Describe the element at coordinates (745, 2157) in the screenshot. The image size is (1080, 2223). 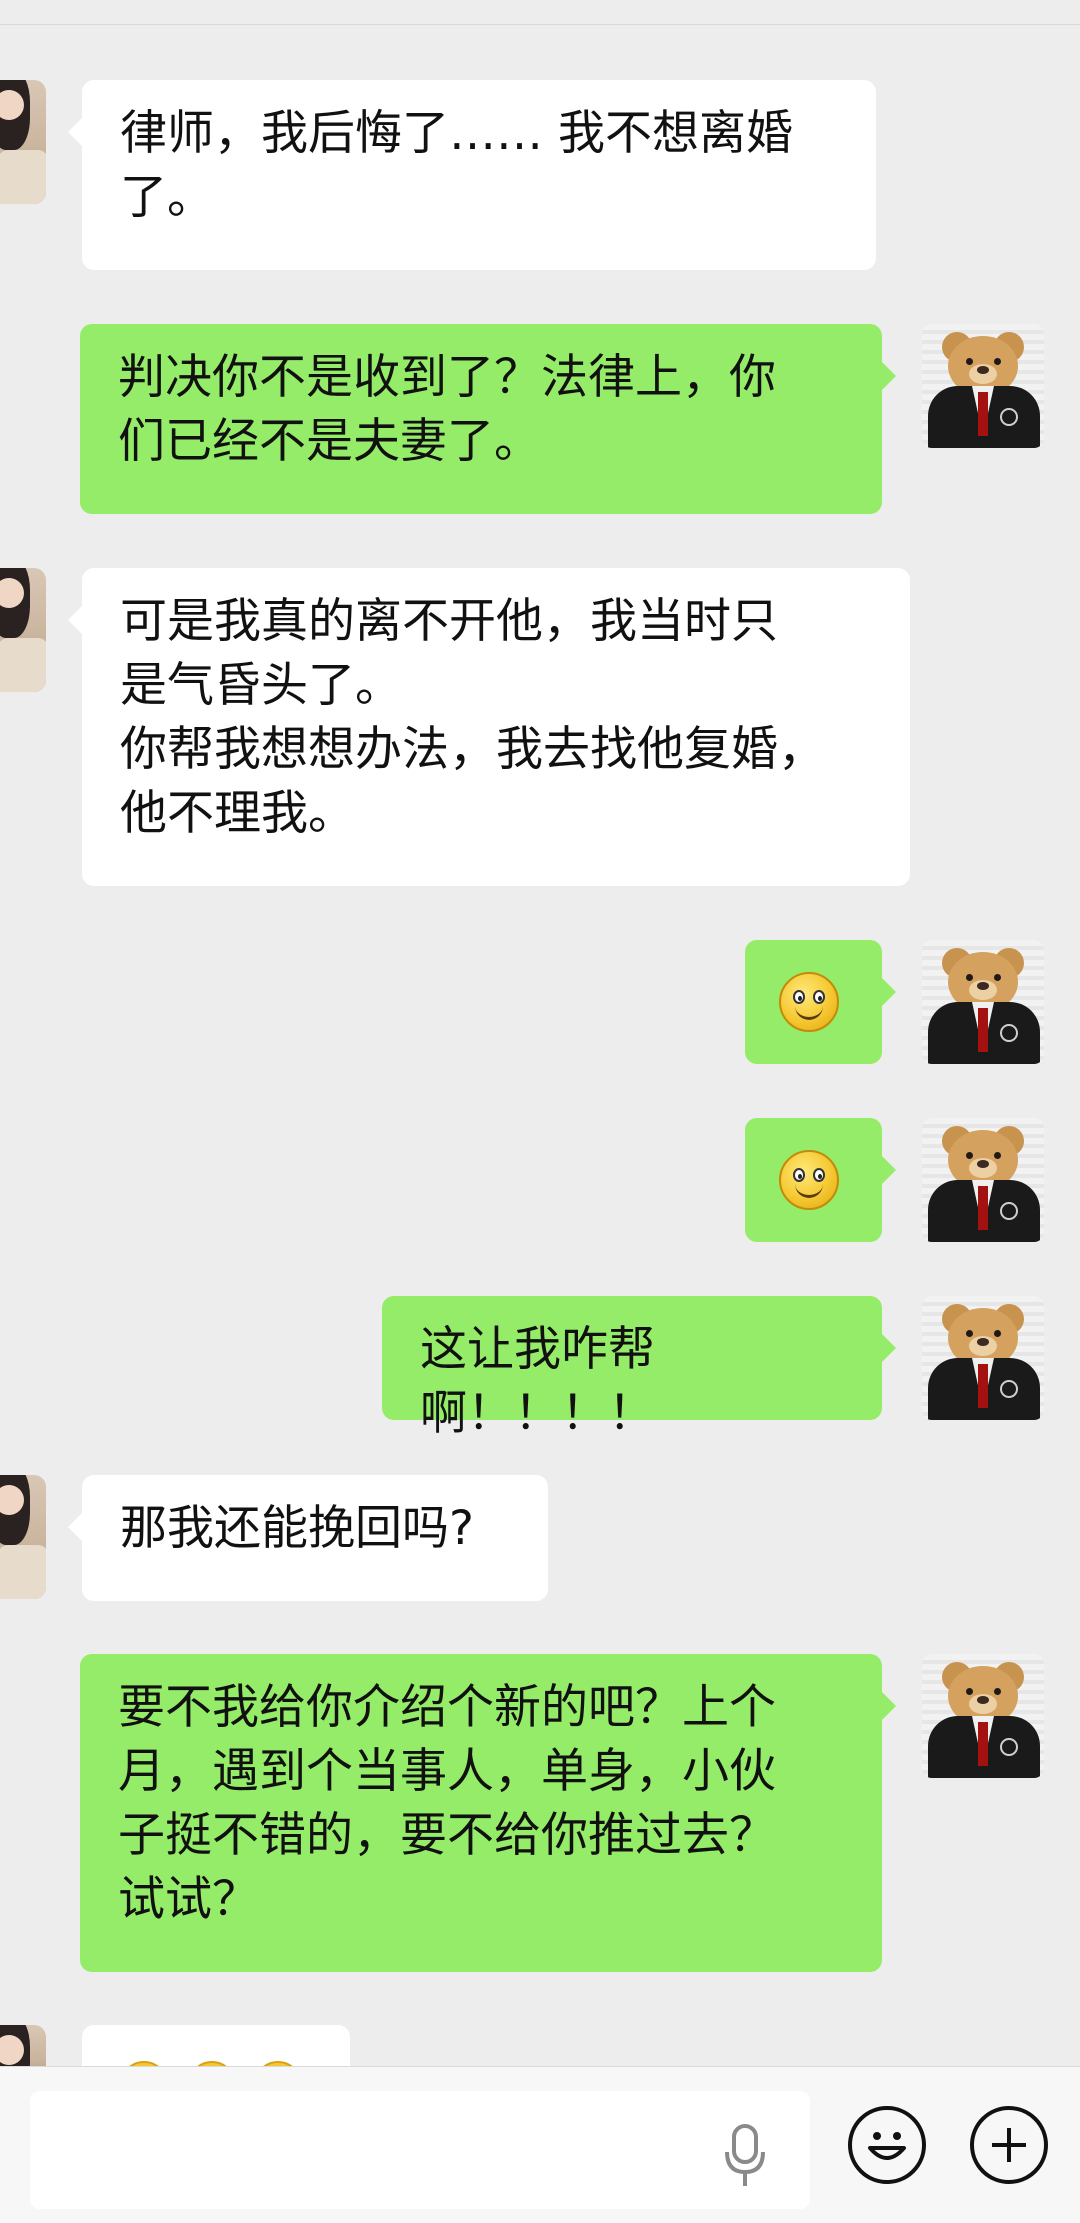
I see `microphone-icon` at that location.